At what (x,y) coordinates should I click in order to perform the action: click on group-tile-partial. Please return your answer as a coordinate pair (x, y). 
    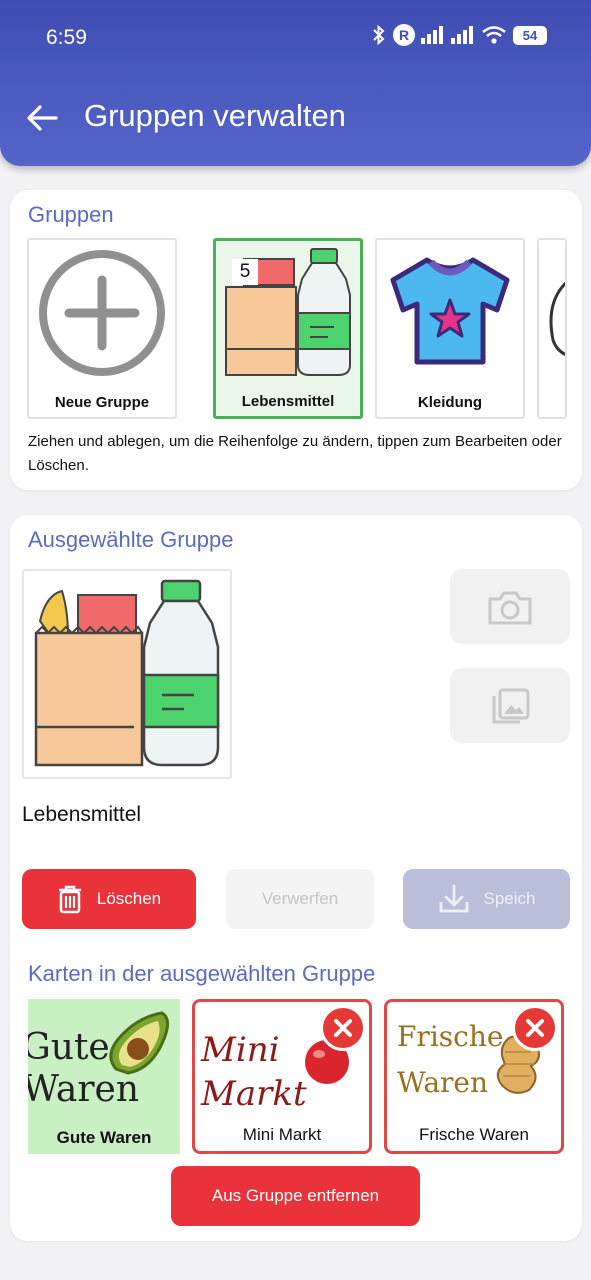
    Looking at the image, I should click on (552, 328).